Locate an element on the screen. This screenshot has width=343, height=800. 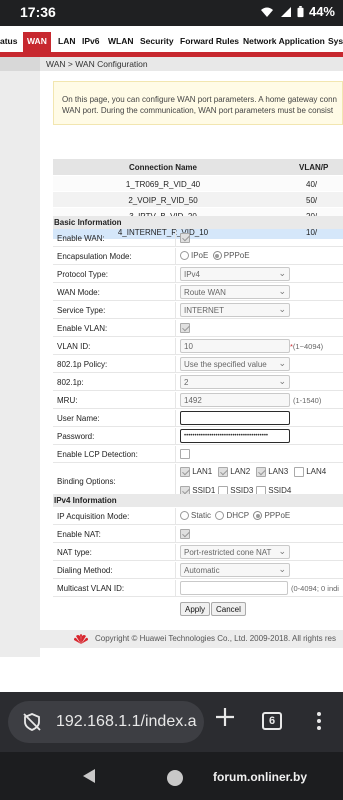
service-type-select: INTERNET ⌄ is located at coordinates (235, 310).